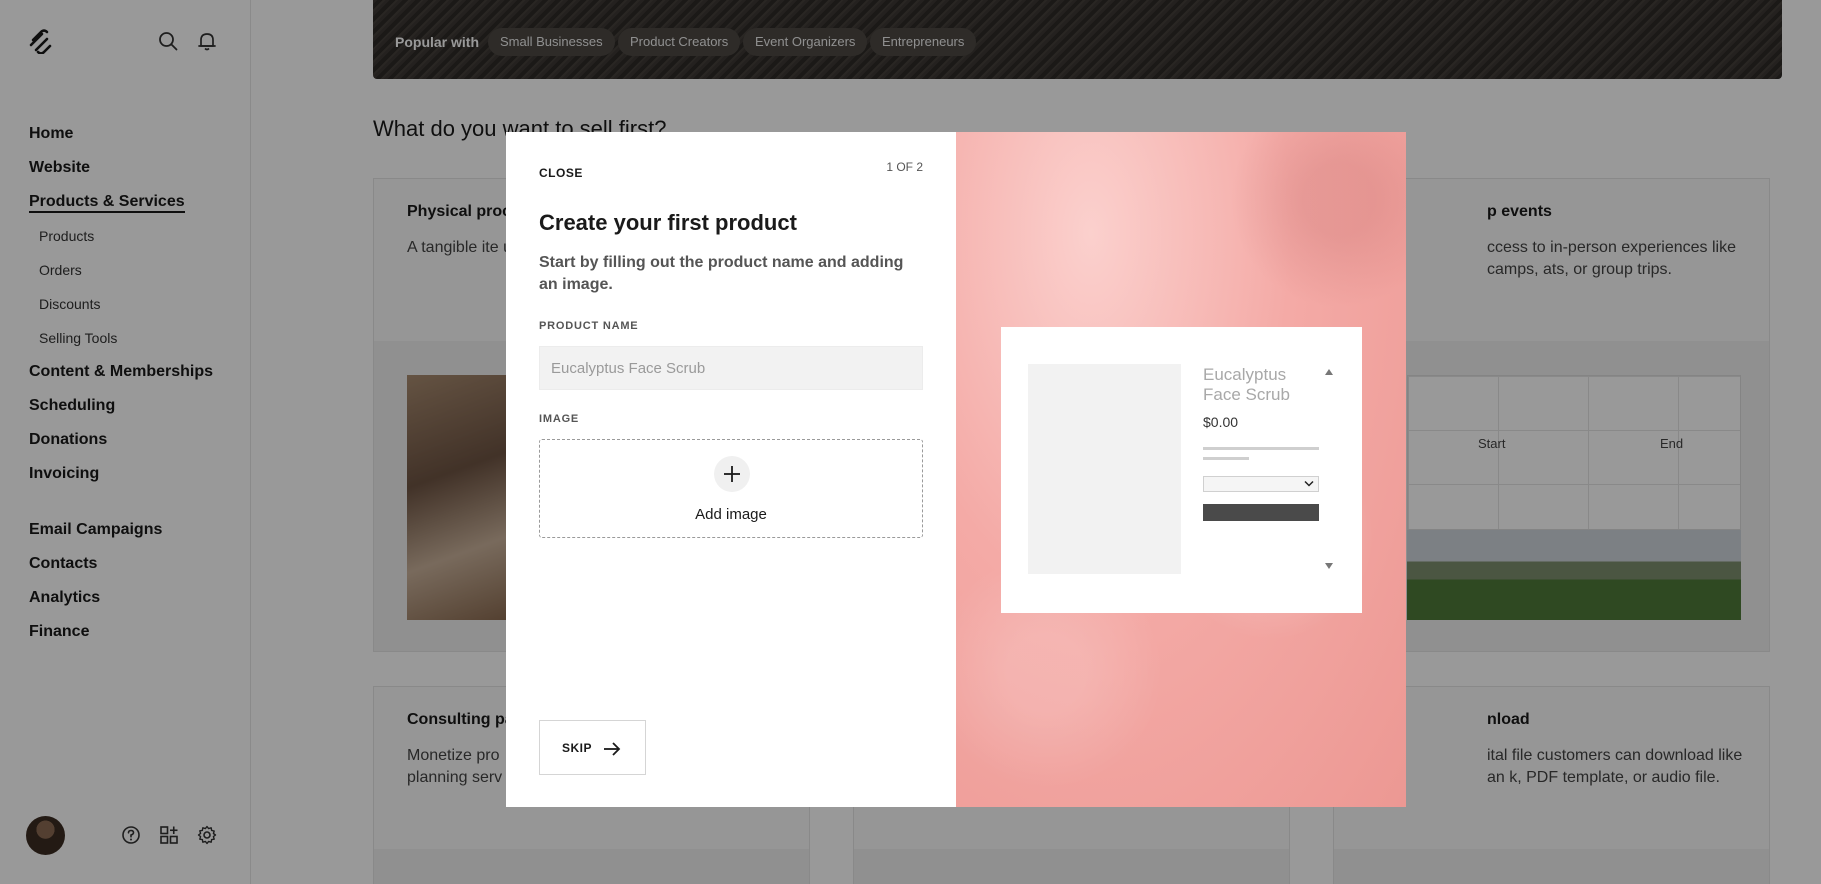 Image resolution: width=1821 pixels, height=884 pixels. Describe the element at coordinates (561, 173) in the screenshot. I see `close-button: CLOSE` at that location.